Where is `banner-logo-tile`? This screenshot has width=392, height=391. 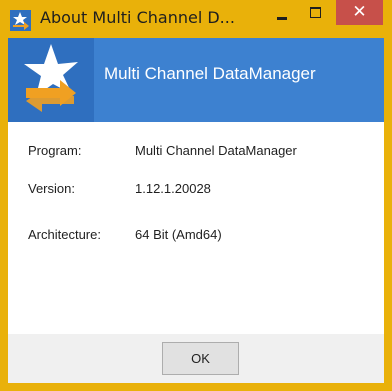 banner-logo-tile is located at coordinates (51, 80).